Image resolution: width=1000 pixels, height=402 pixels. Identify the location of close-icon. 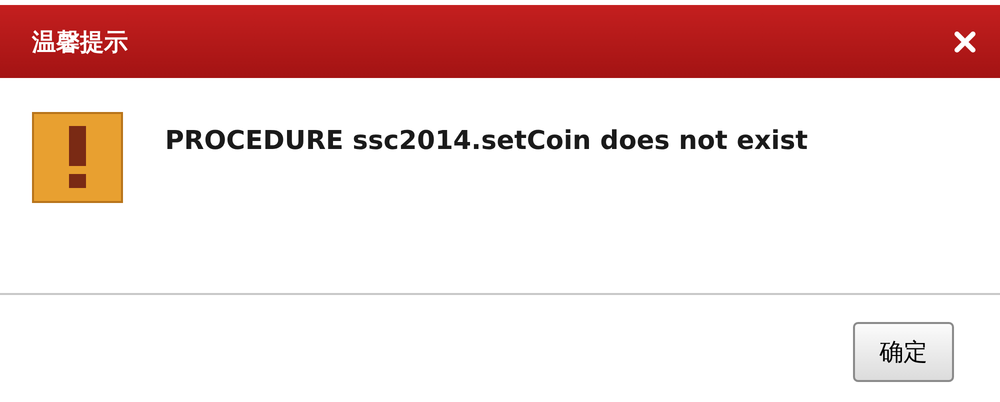
(965, 41).